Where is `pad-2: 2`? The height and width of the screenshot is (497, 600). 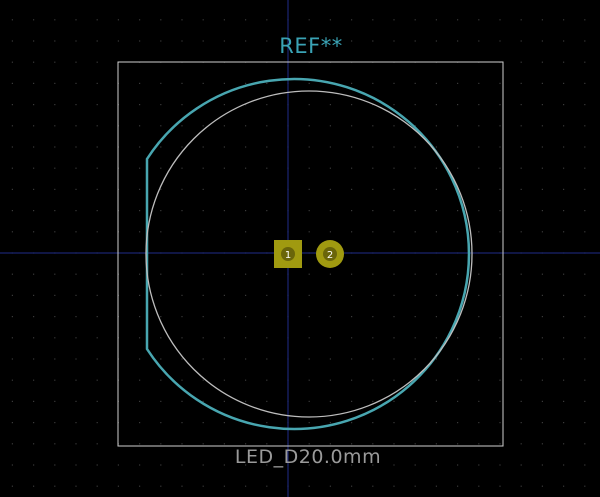 pad-2: 2 is located at coordinates (330, 254).